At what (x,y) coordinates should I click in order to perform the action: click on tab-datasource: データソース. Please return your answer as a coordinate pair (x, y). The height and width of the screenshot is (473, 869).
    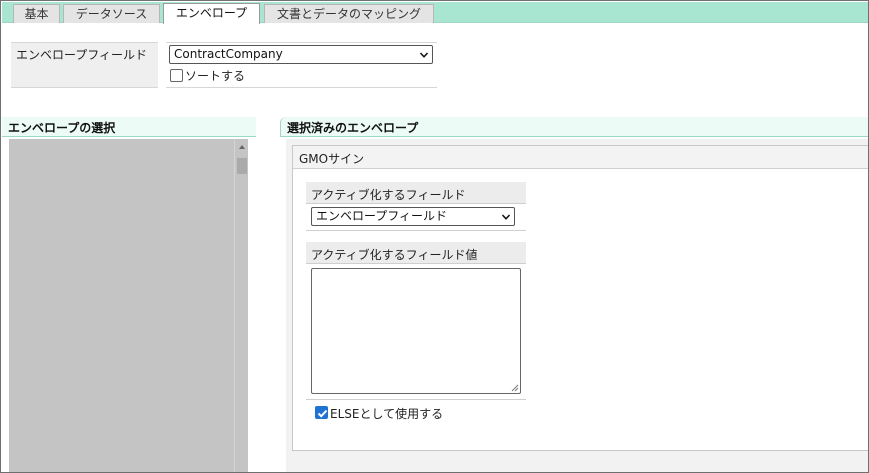
    Looking at the image, I should click on (111, 13).